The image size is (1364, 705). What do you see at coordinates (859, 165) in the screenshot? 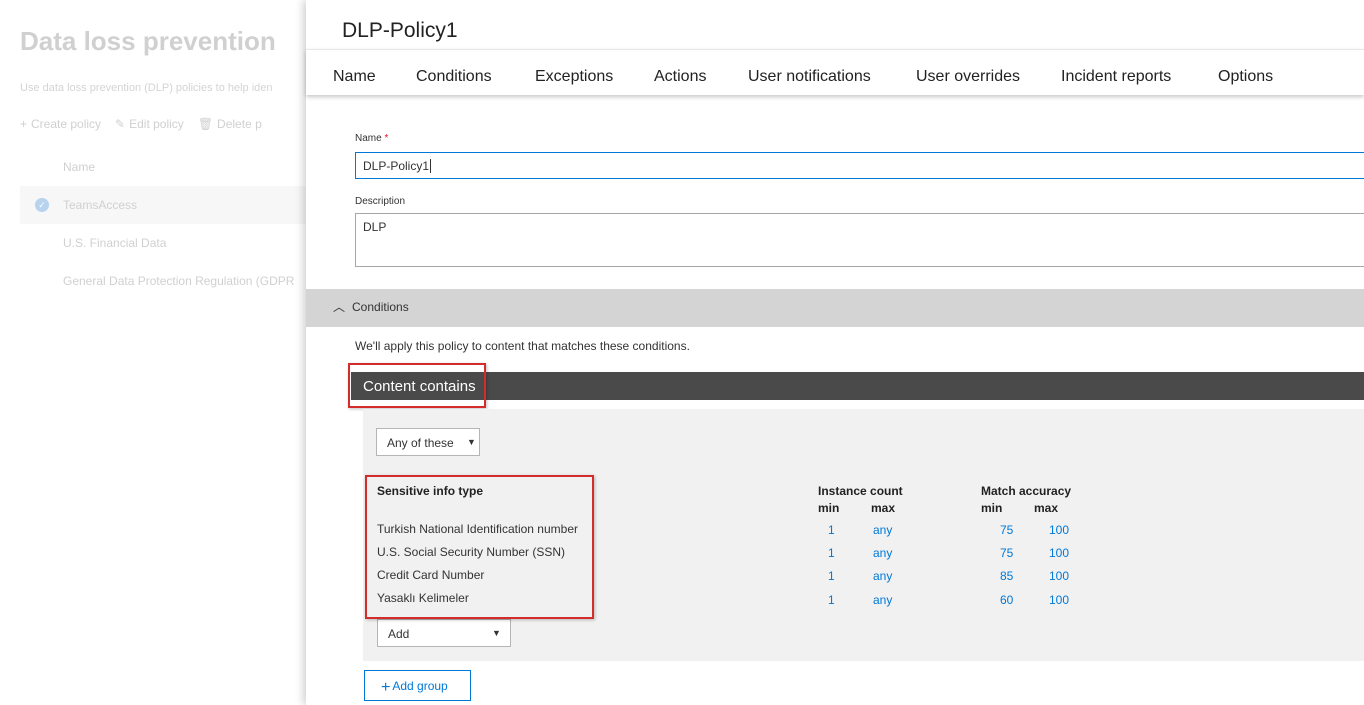
I see `name-input: DLP-Policy1` at bounding box center [859, 165].